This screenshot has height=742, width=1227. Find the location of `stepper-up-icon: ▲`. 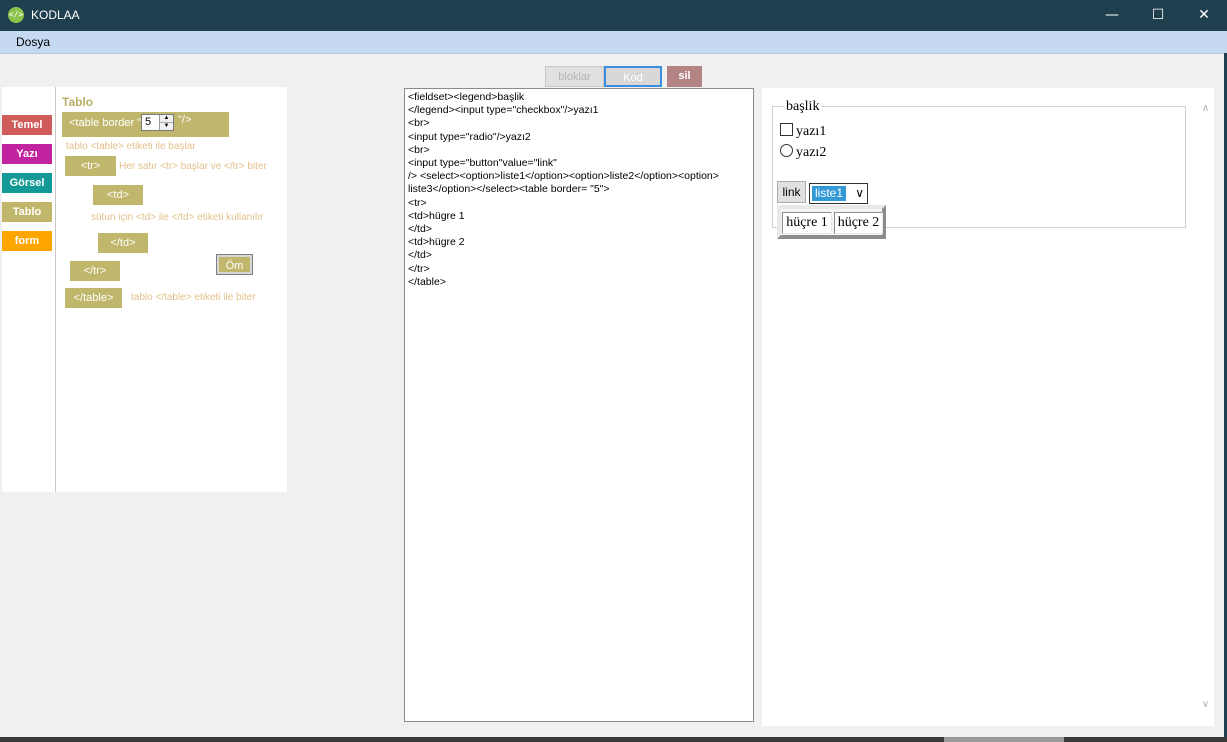

stepper-up-icon: ▲ is located at coordinates (166, 119).